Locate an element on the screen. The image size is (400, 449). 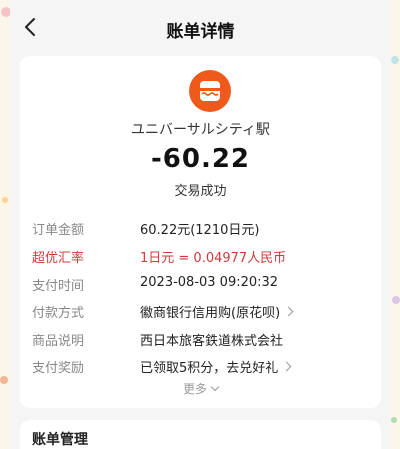
more-button: 更多 is located at coordinates (200, 388).